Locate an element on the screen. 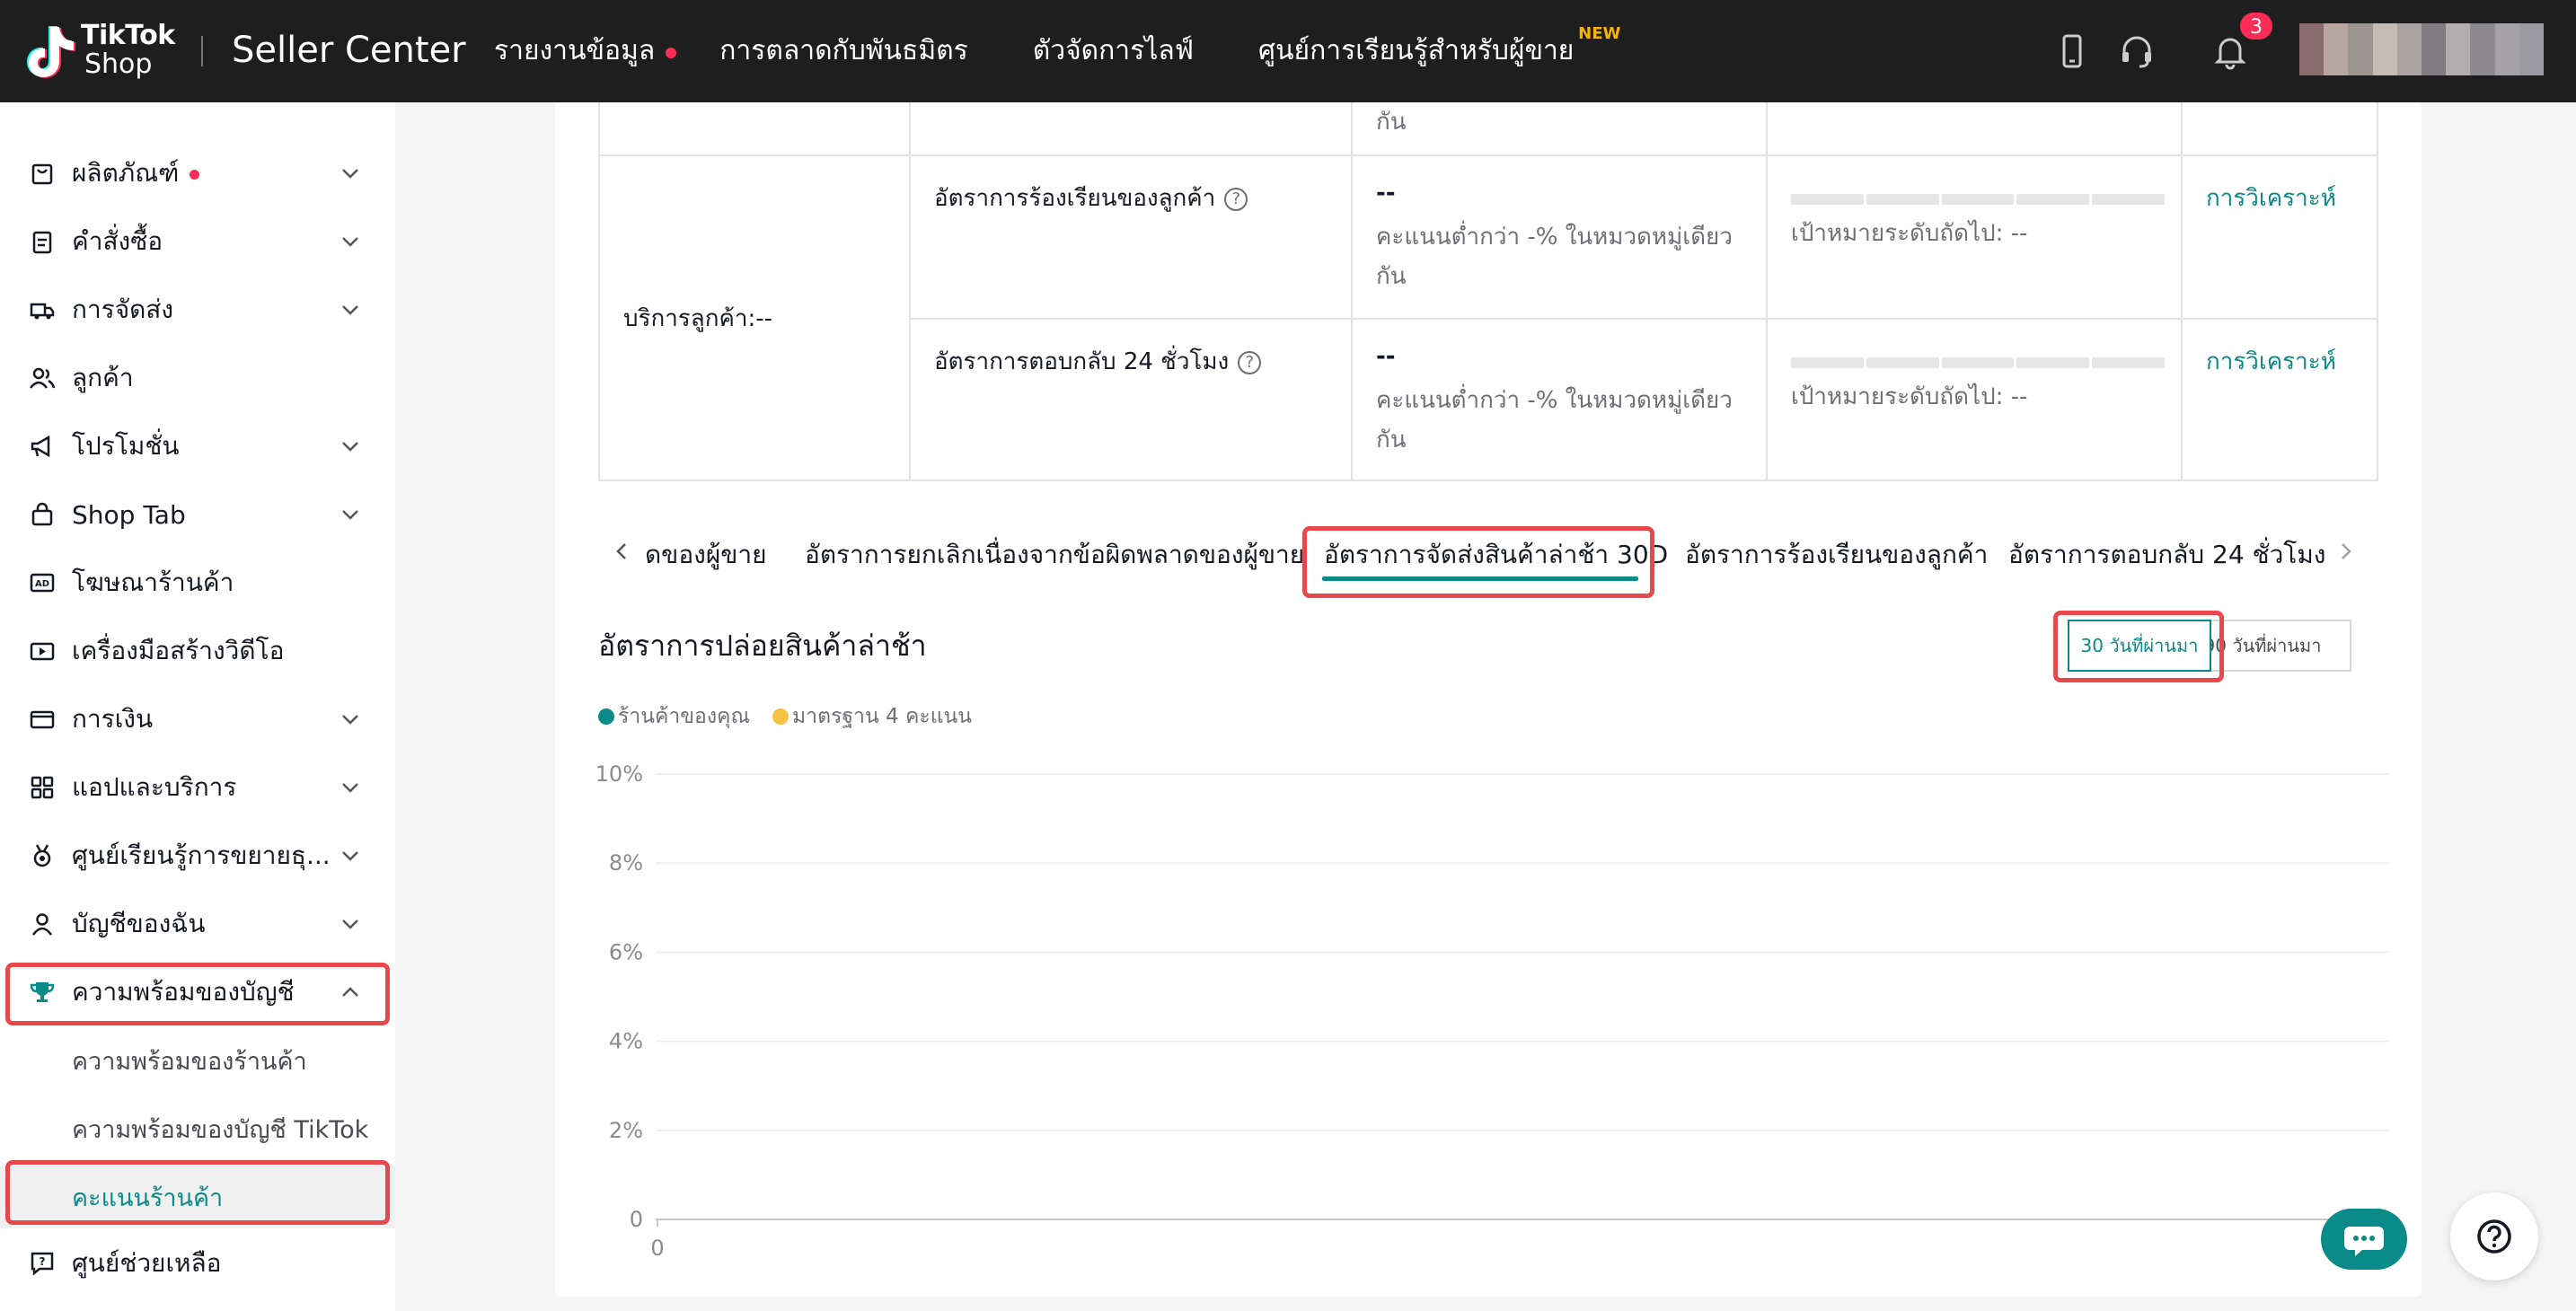 The width and height of the screenshot is (2576, 1311). y-tick-label: 6% is located at coordinates (626, 951).